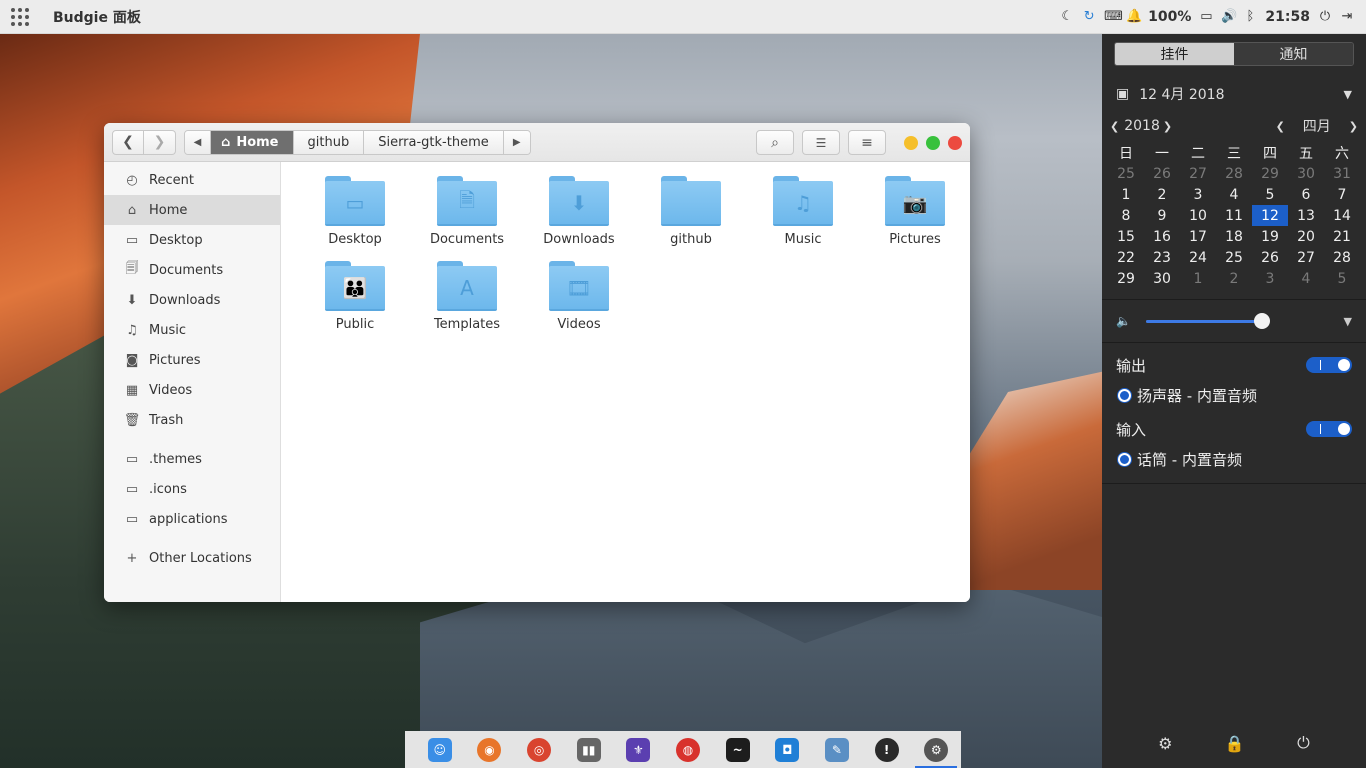 This screenshot has height=768, width=1366. Describe the element at coordinates (192, 330) in the screenshot. I see `sidebar-item-music: ♫ Music` at that location.